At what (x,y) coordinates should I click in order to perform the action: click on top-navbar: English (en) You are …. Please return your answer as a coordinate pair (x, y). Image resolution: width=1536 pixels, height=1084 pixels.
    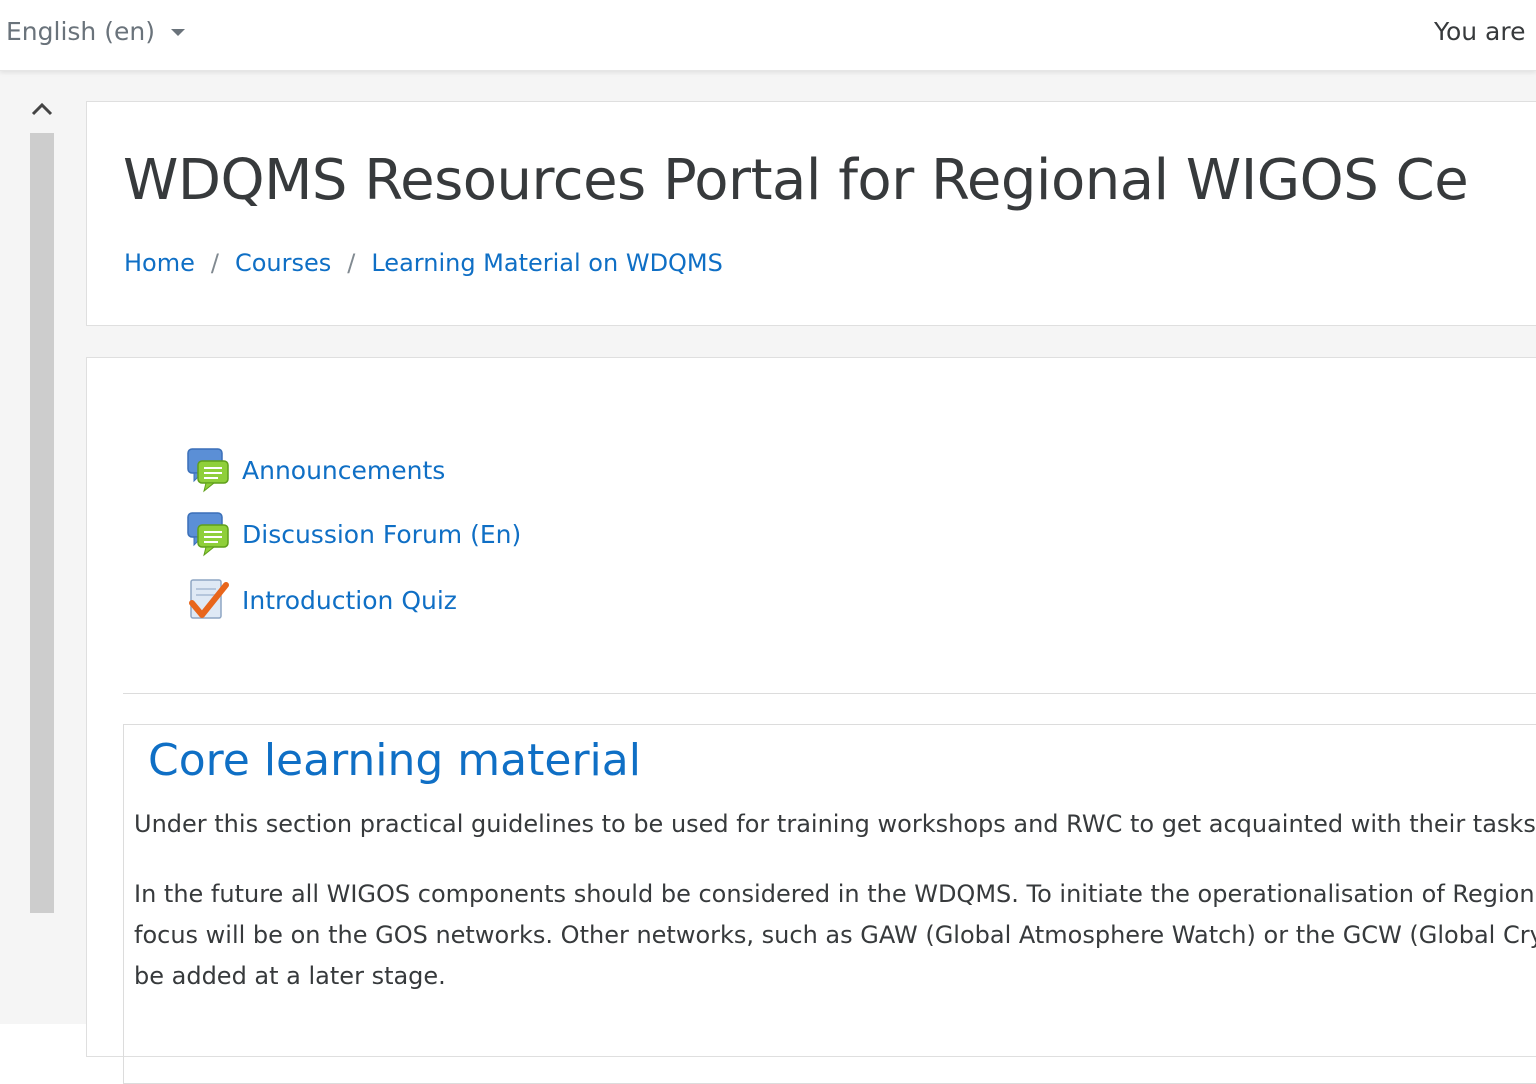
    Looking at the image, I should click on (768, 35).